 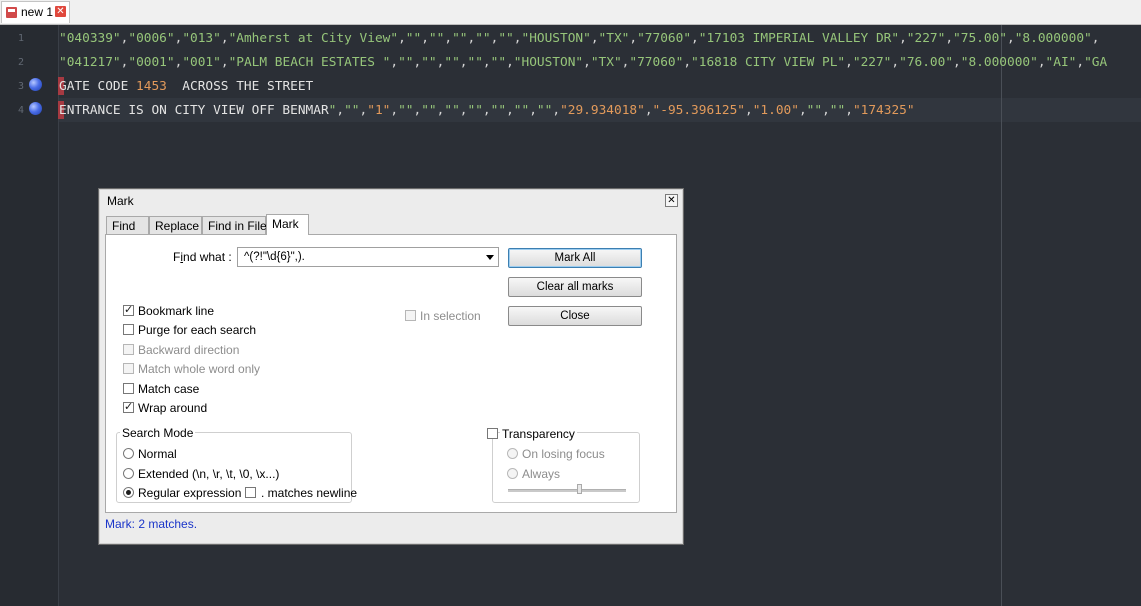 I want to click on match-whole-word-checkbox, so click(x=128, y=368).